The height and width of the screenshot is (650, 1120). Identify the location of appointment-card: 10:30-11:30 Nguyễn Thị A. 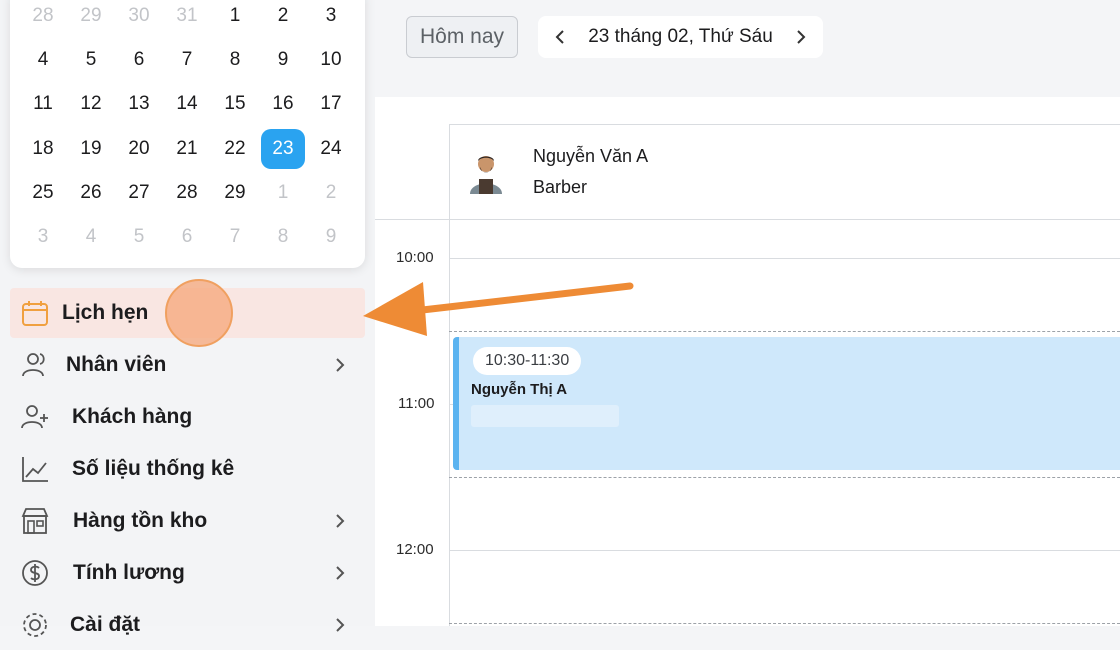
(786, 403).